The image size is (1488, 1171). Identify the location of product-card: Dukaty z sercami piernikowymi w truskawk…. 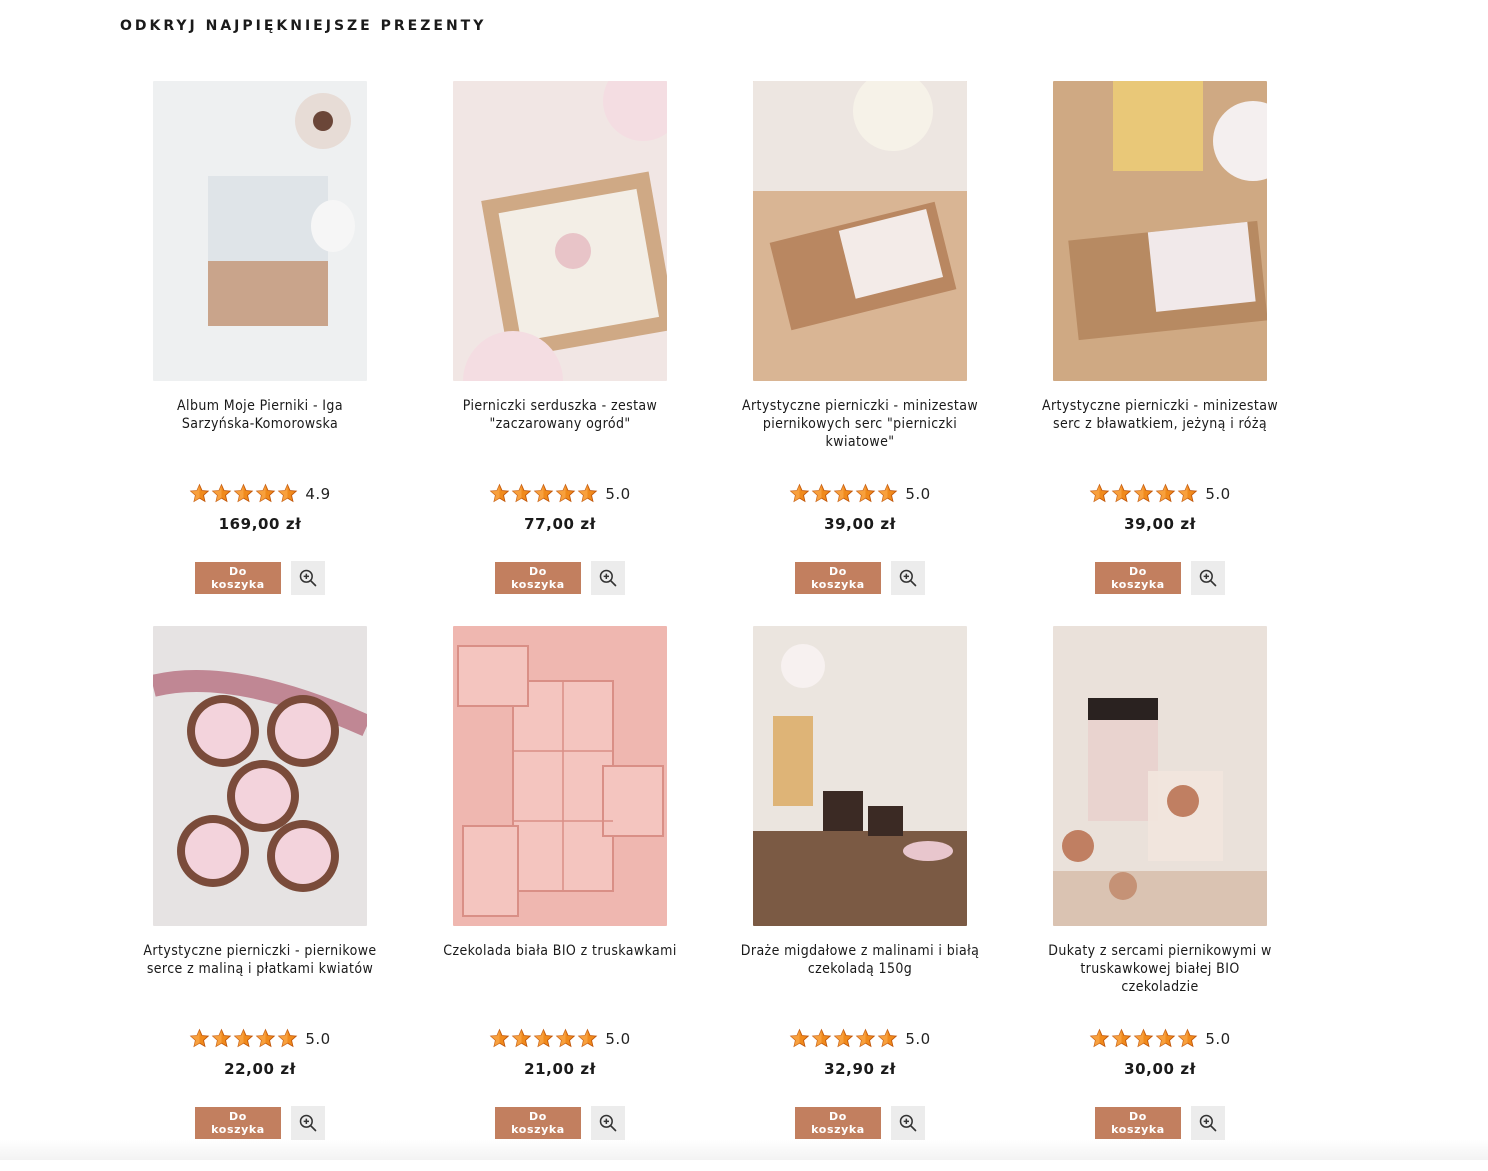
(1160, 898).